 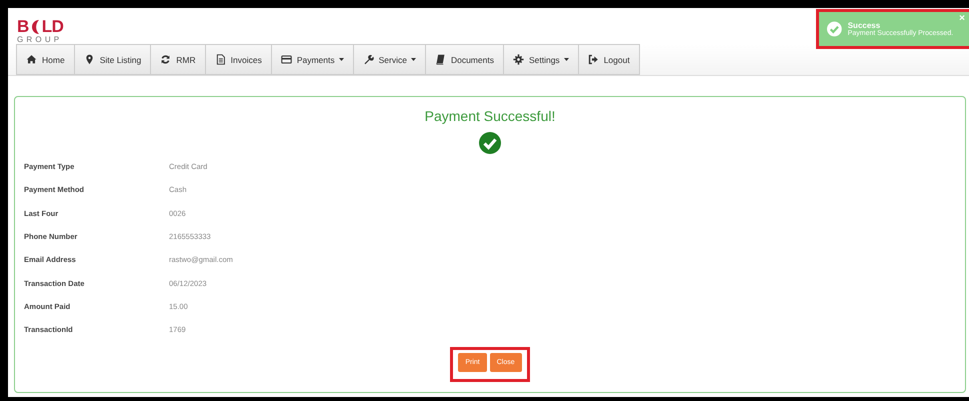 What do you see at coordinates (541, 59) in the screenshot?
I see `nav-item: Settings` at bounding box center [541, 59].